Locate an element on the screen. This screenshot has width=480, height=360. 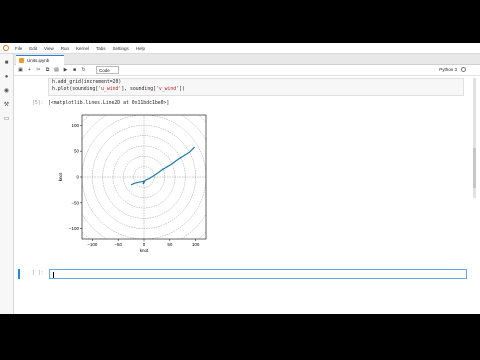
copy-icon: ⧉ is located at coordinates (47, 70).